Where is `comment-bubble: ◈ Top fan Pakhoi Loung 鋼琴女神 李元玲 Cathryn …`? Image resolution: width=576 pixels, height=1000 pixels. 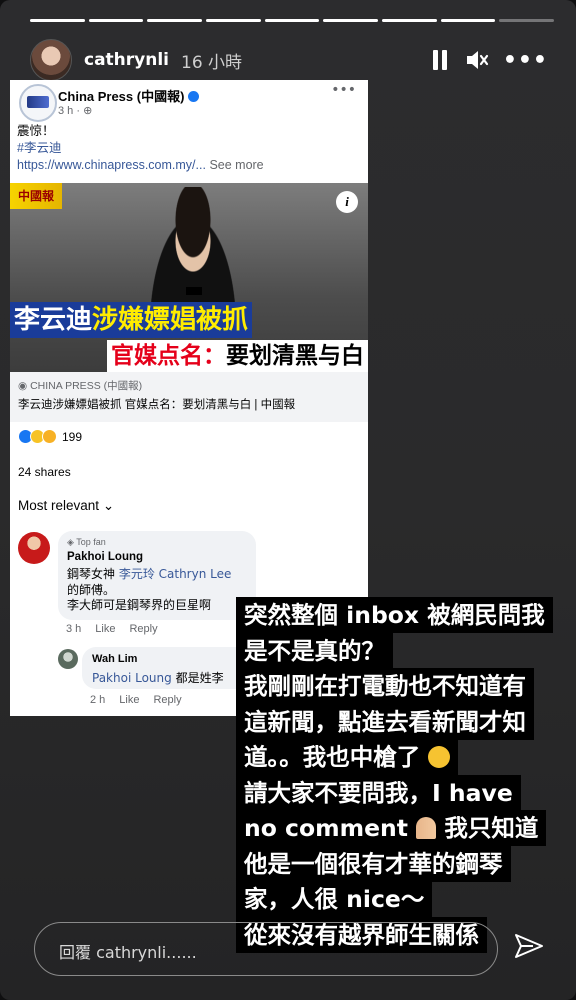
comment-bubble: ◈ Top fan Pakhoi Loung 鋼琴女神 李元玲 Cathryn … is located at coordinates (157, 575).